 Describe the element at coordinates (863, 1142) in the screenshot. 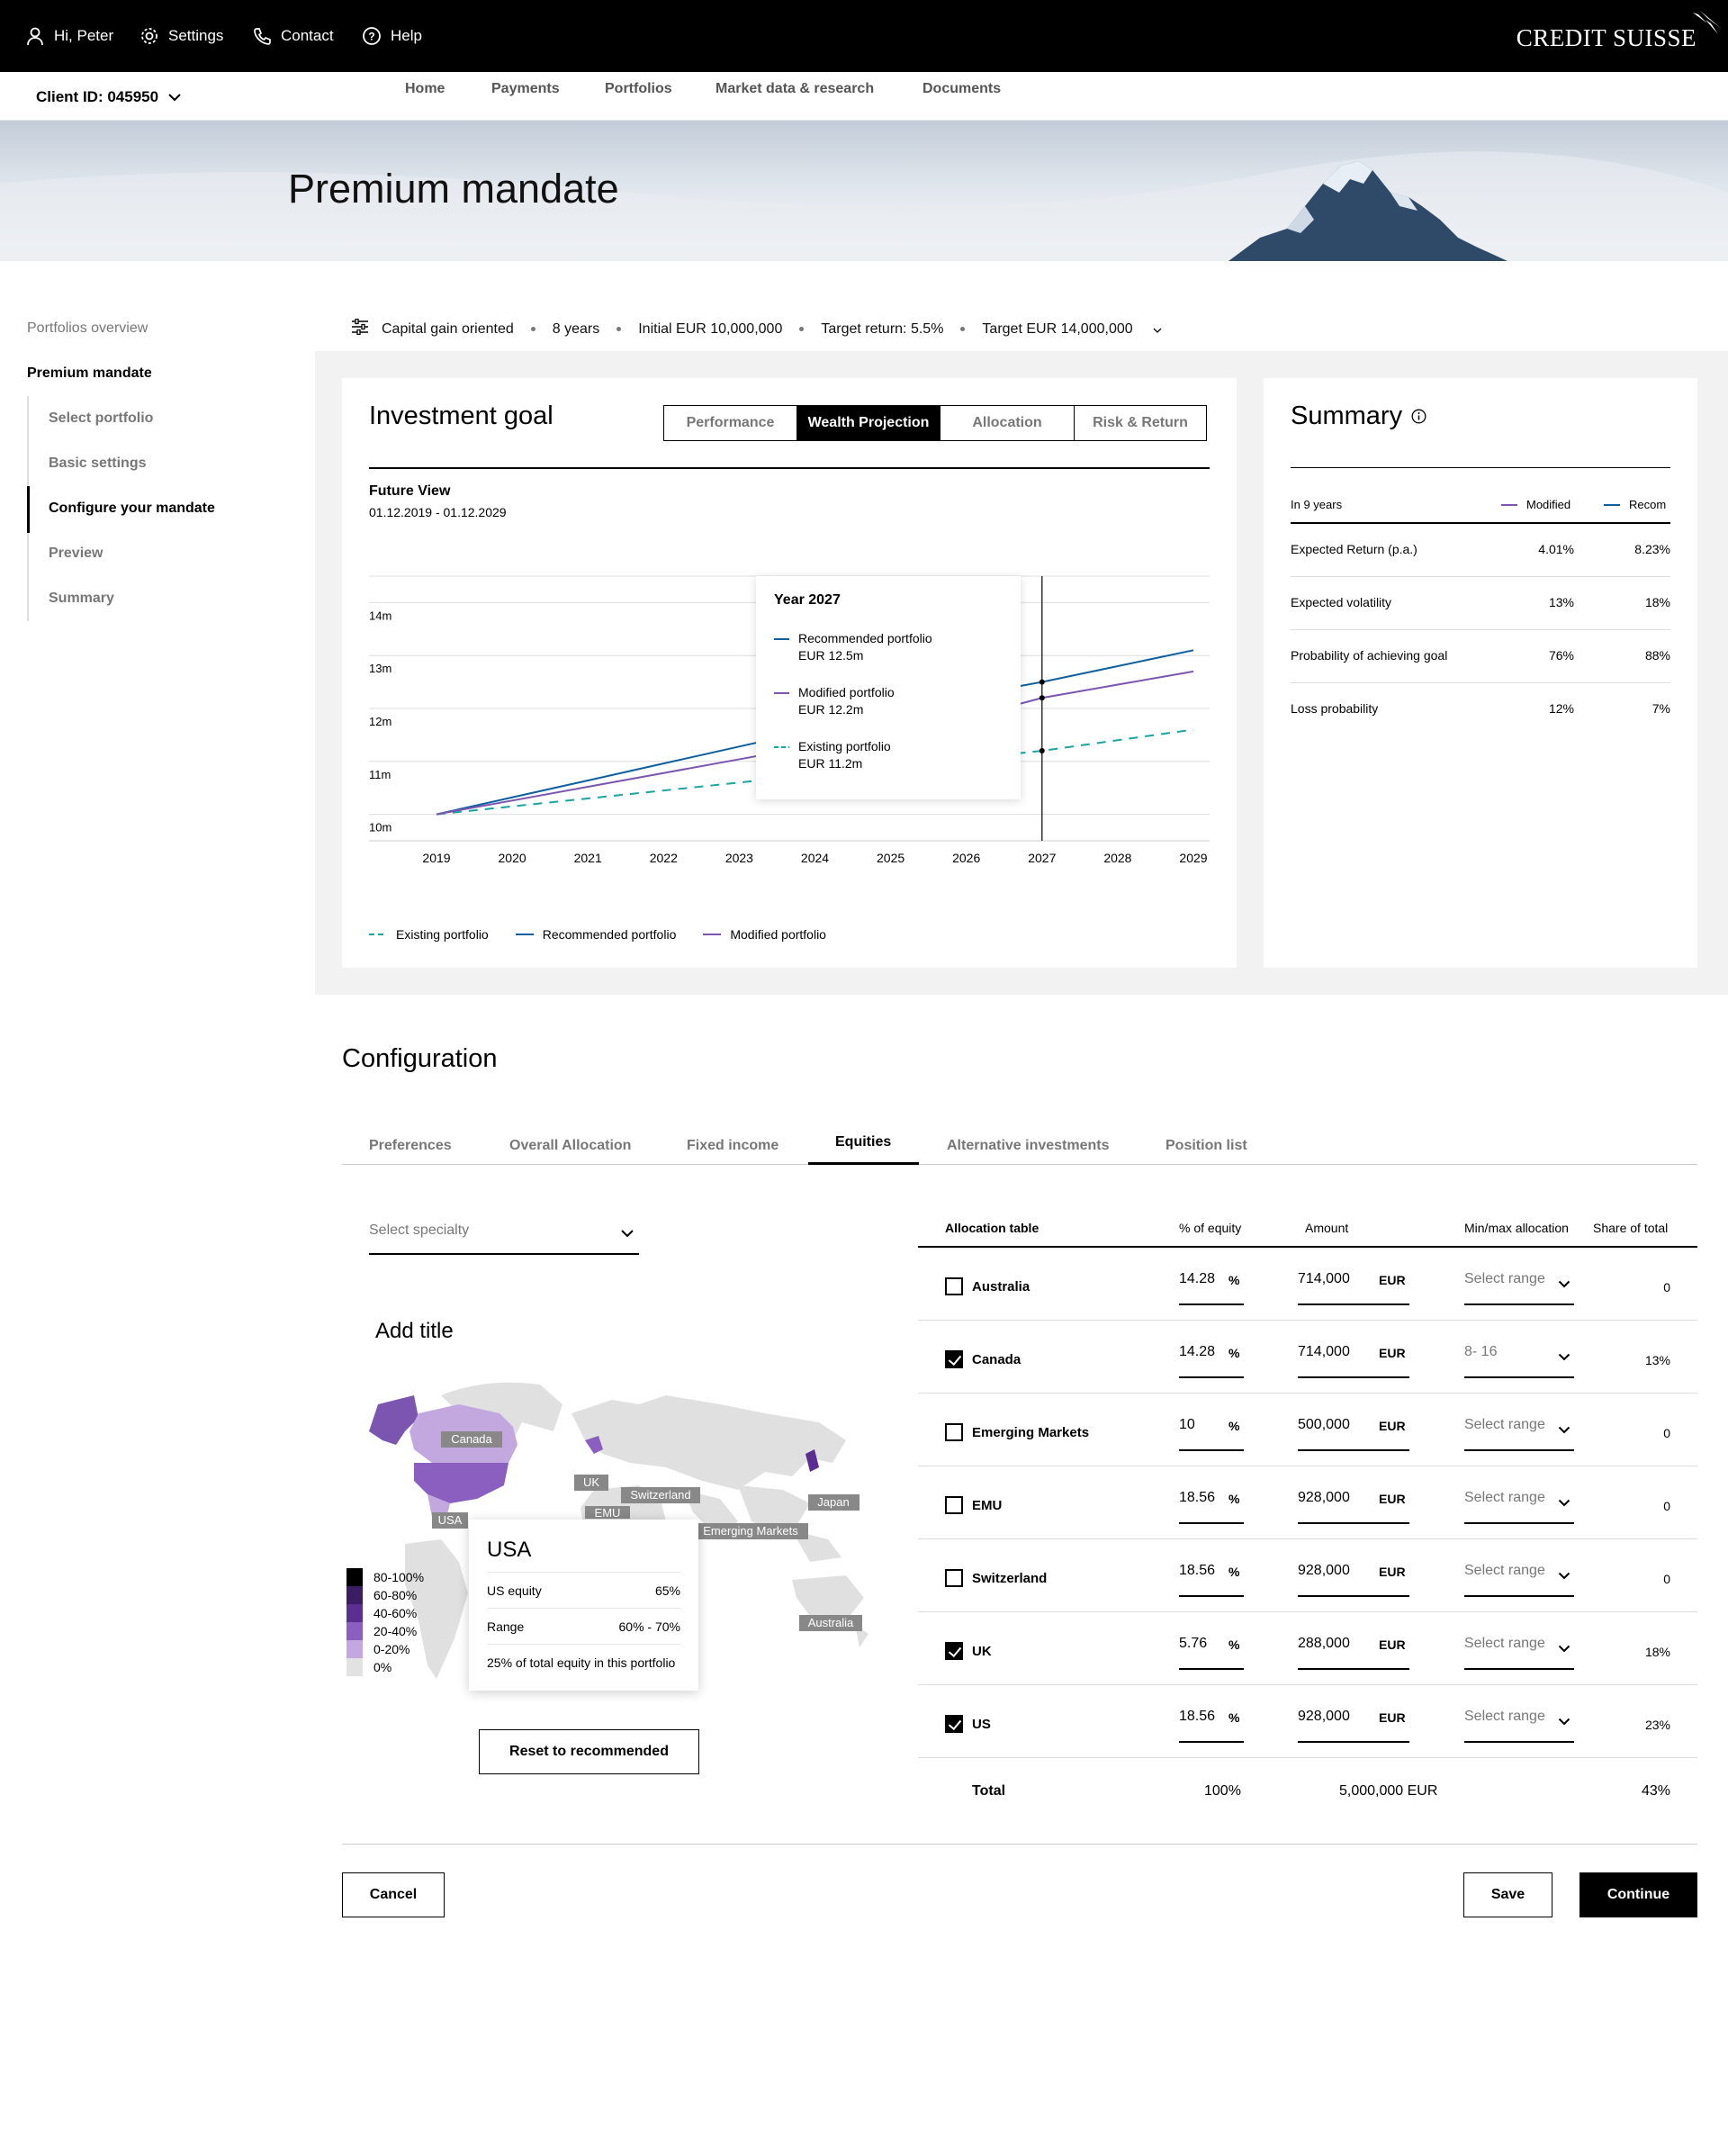

I see `tab-equities: Equities` at that location.